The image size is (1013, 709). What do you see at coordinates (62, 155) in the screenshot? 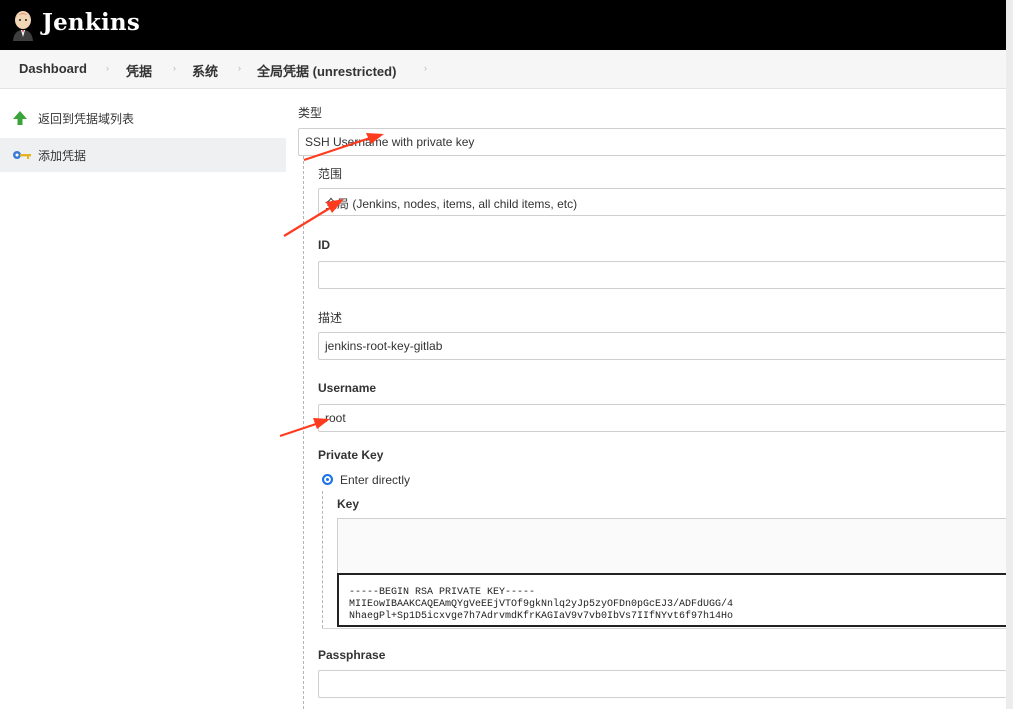
I see `sidebar-item-label: 添加凭据` at bounding box center [62, 155].